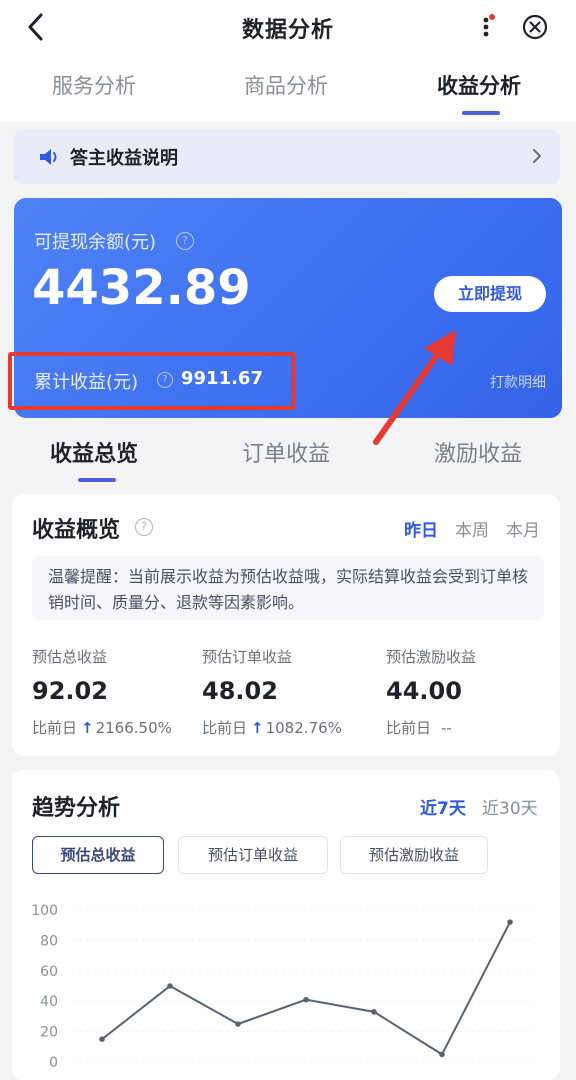  Describe the element at coordinates (306, 988) in the screenshot. I see `series-line` at that location.